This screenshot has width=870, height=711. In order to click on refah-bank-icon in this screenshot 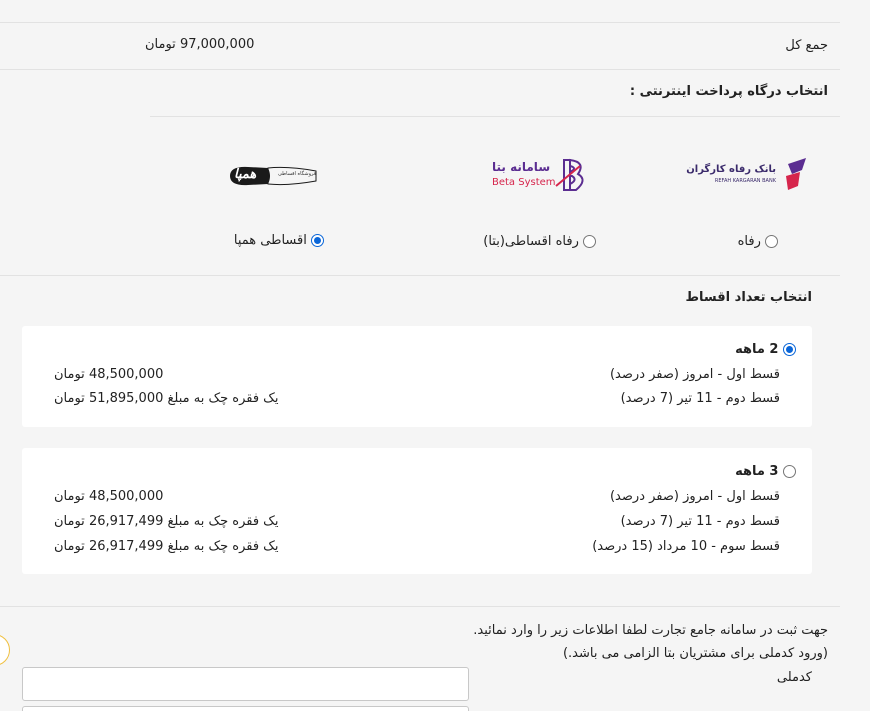, I will do `click(796, 174)`.